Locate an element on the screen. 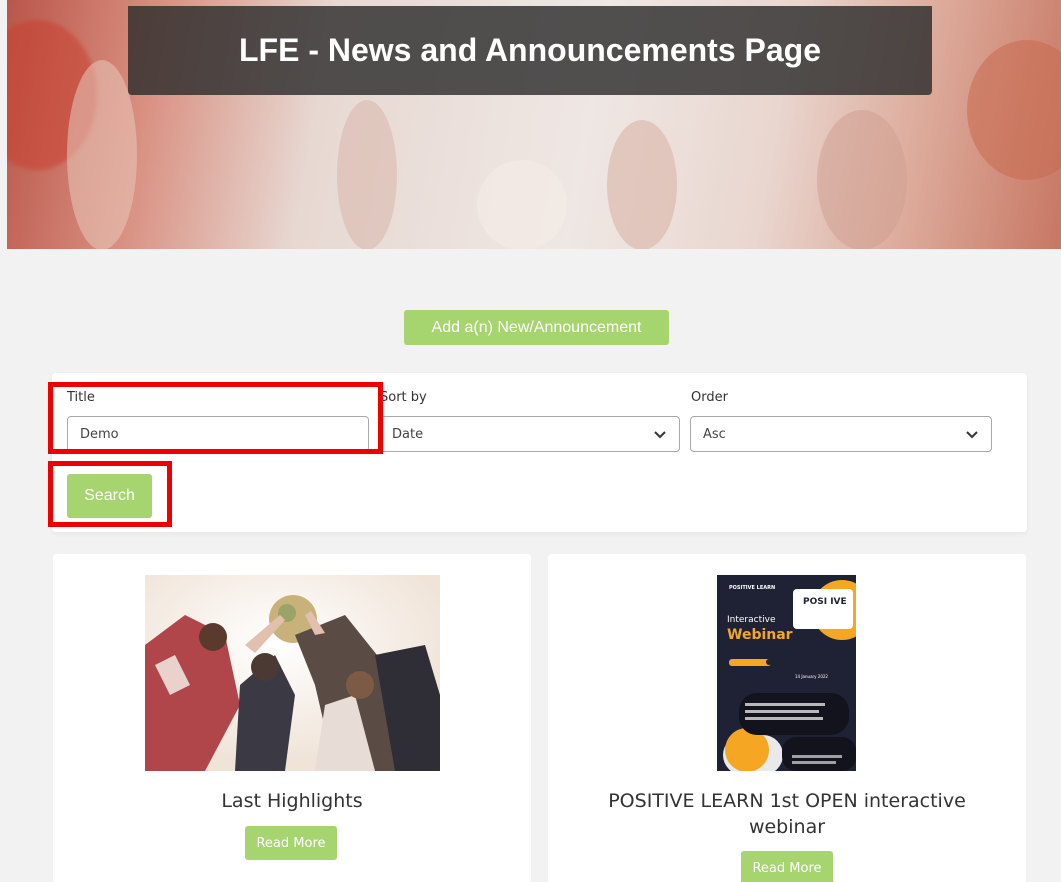  poster-brand: POSITIVE LEARN is located at coordinates (752, 588).